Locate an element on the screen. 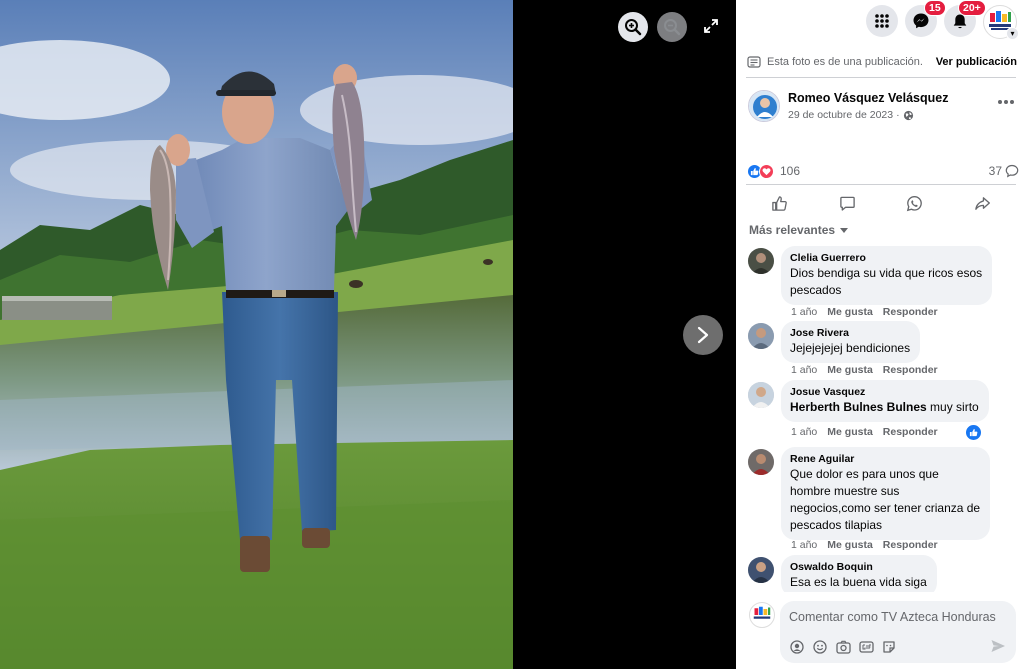 The image size is (1024, 669). fullscreen-icon is located at coordinates (711, 26).